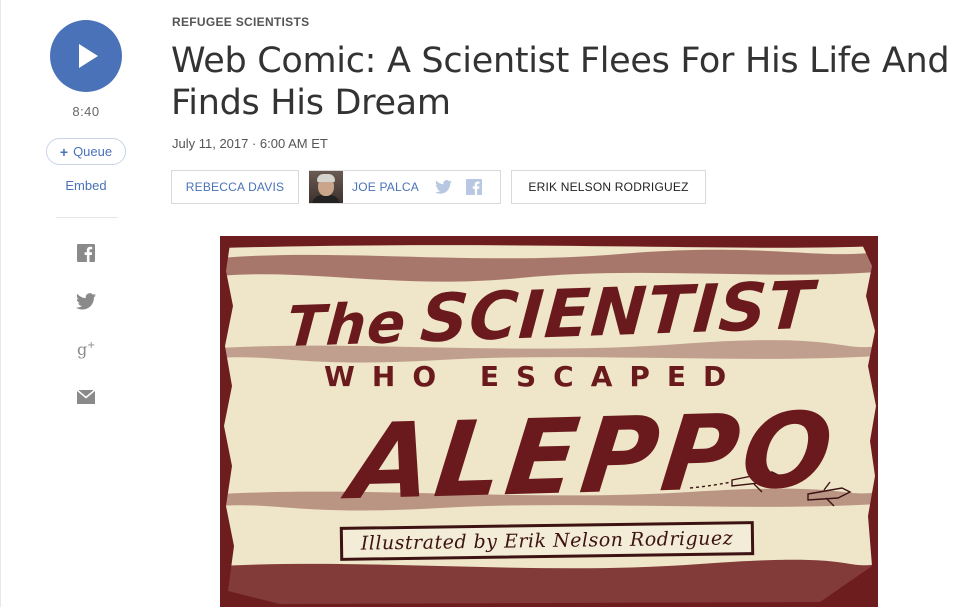  What do you see at coordinates (250, 143) in the screenshot?
I see `article-dateline: July 11, 2017 · 6:00 AM ET` at bounding box center [250, 143].